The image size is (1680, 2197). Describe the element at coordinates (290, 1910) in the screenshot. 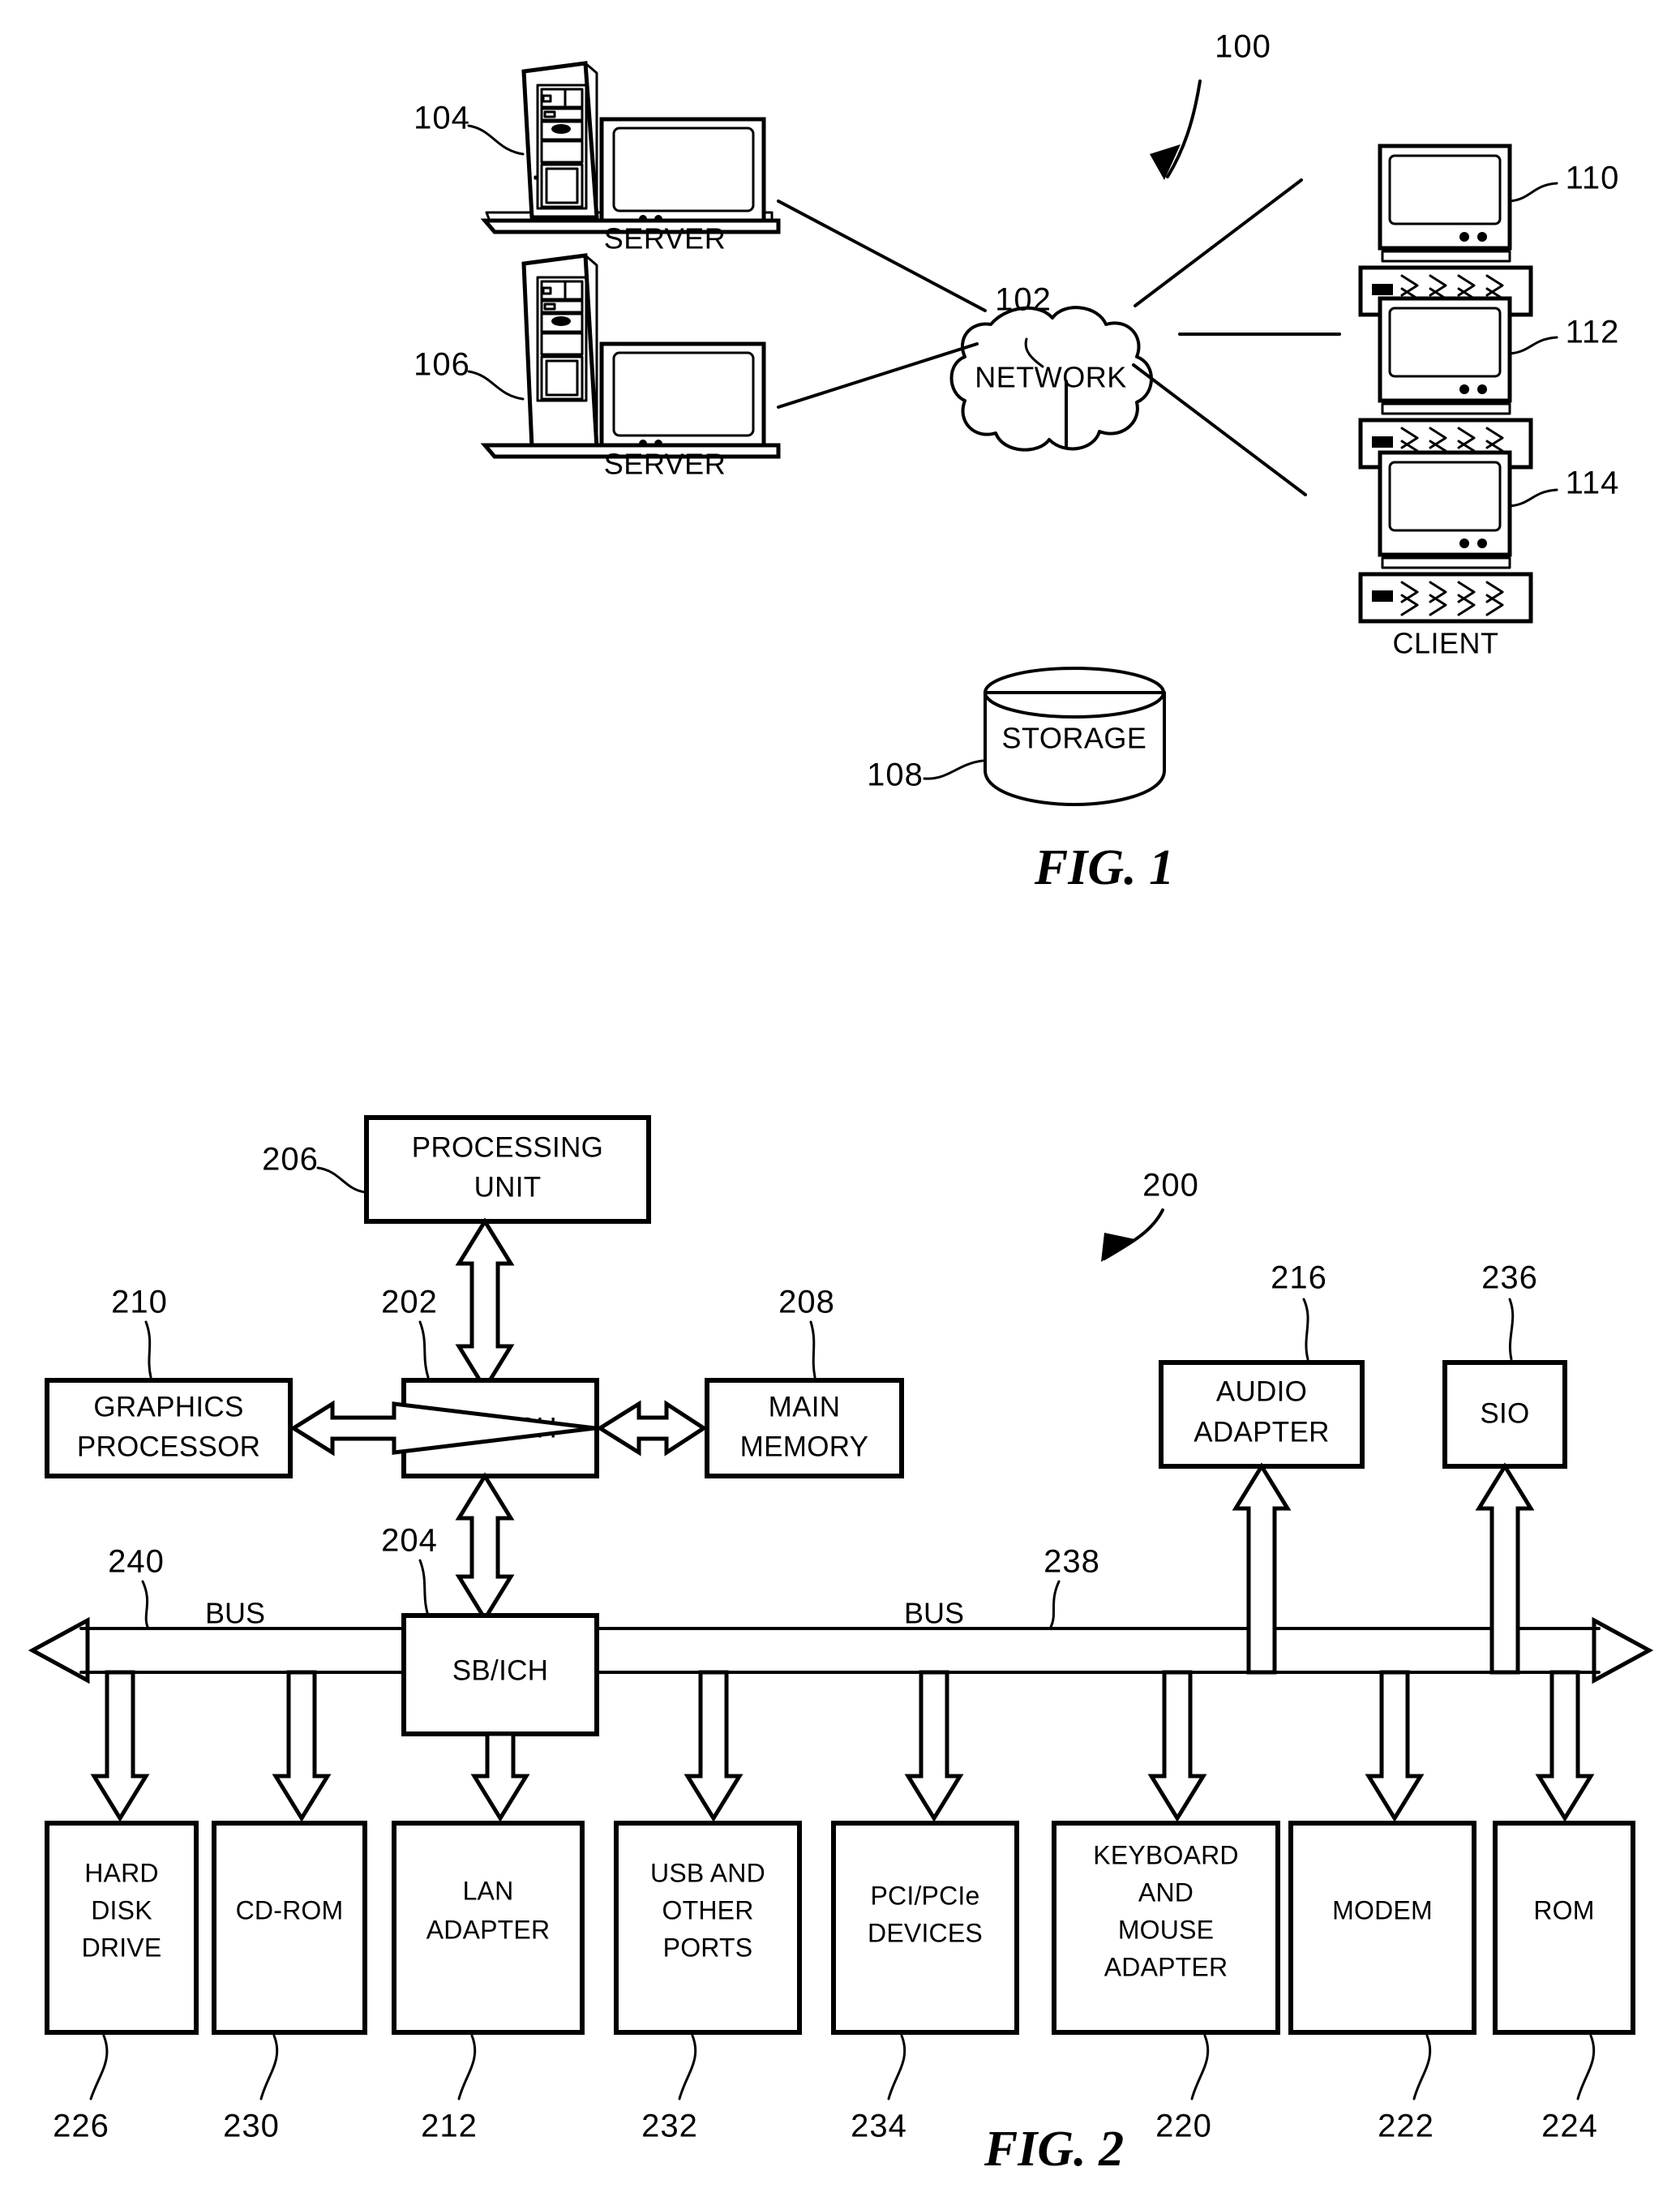

I see `cd-rom-label: CD-ROM` at that location.